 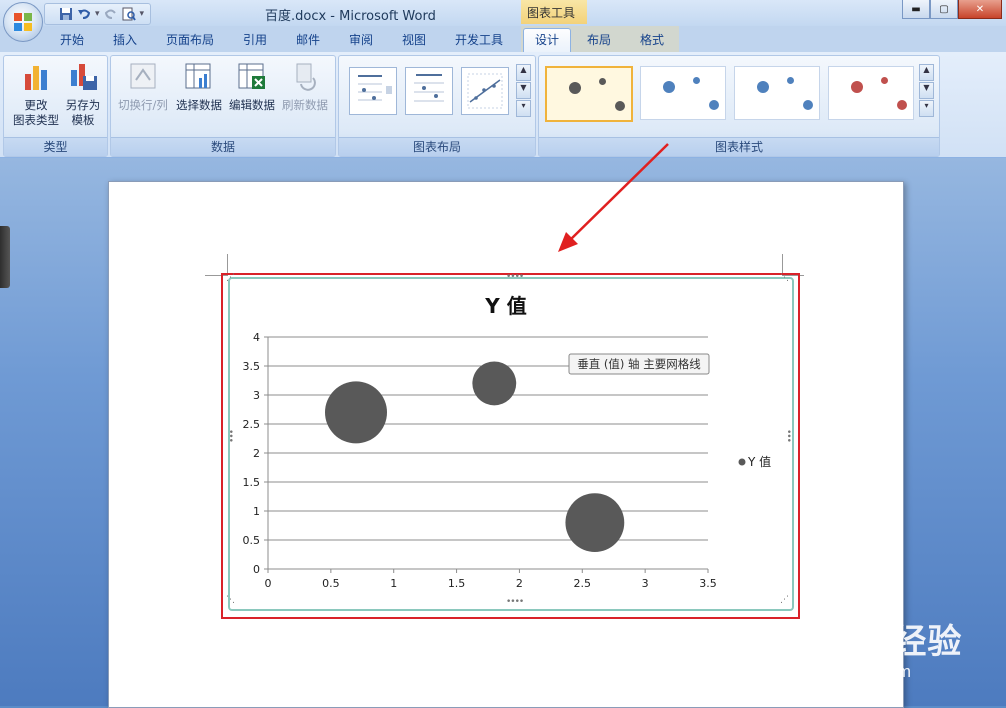 What do you see at coordinates (867, 642) in the screenshot?
I see `watermark-brand: Bai du 经验` at bounding box center [867, 642].